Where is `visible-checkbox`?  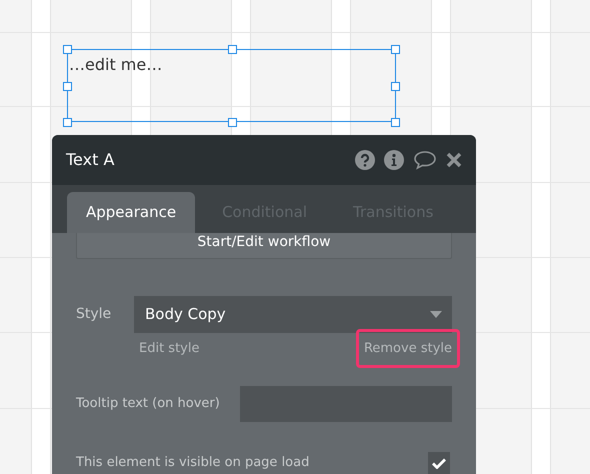 visible-checkbox is located at coordinates (439, 463).